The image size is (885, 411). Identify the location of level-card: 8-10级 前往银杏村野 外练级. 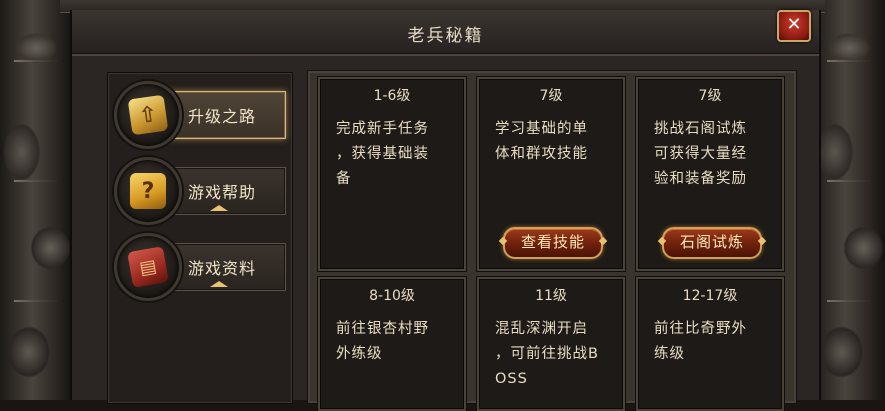
(392, 344).